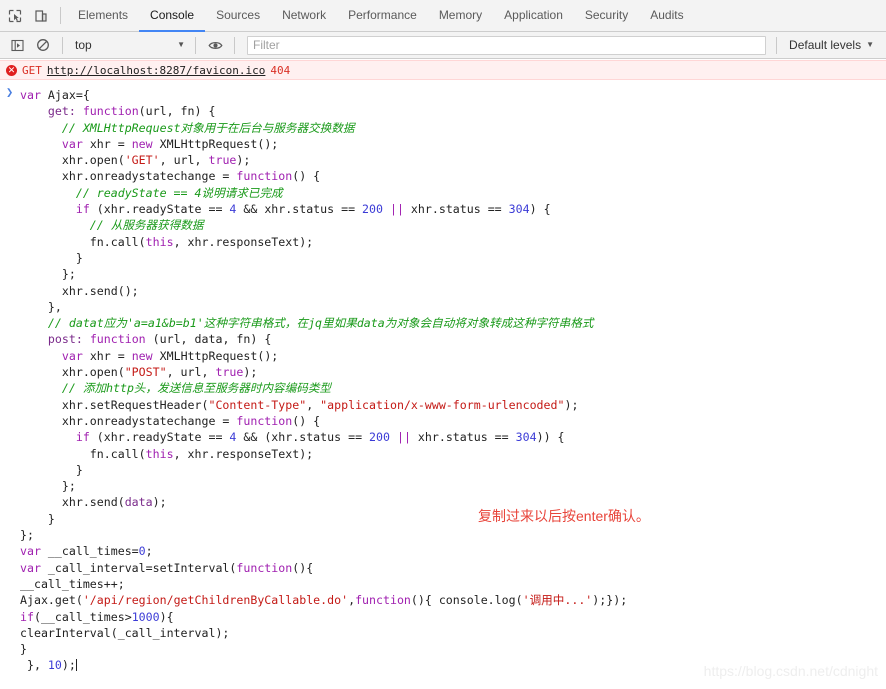 This screenshot has height=689, width=886. I want to click on tab-performance: Performance, so click(382, 16).